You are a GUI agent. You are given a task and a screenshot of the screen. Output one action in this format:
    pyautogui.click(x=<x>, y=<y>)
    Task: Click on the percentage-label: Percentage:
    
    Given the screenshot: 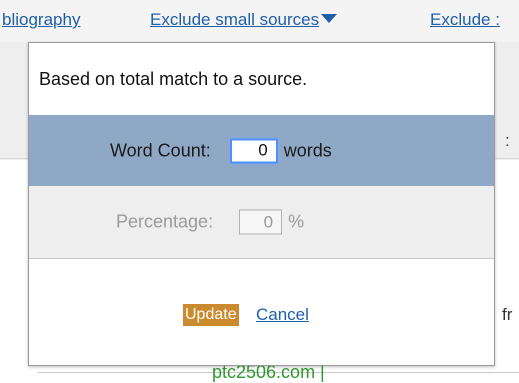 What is the action you would take?
    pyautogui.click(x=165, y=221)
    